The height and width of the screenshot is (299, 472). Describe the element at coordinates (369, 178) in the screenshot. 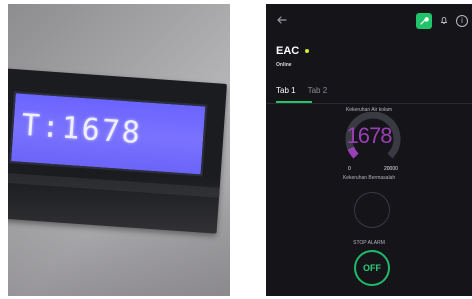

I see `led-label: Kekeruhan Bermasalah` at that location.